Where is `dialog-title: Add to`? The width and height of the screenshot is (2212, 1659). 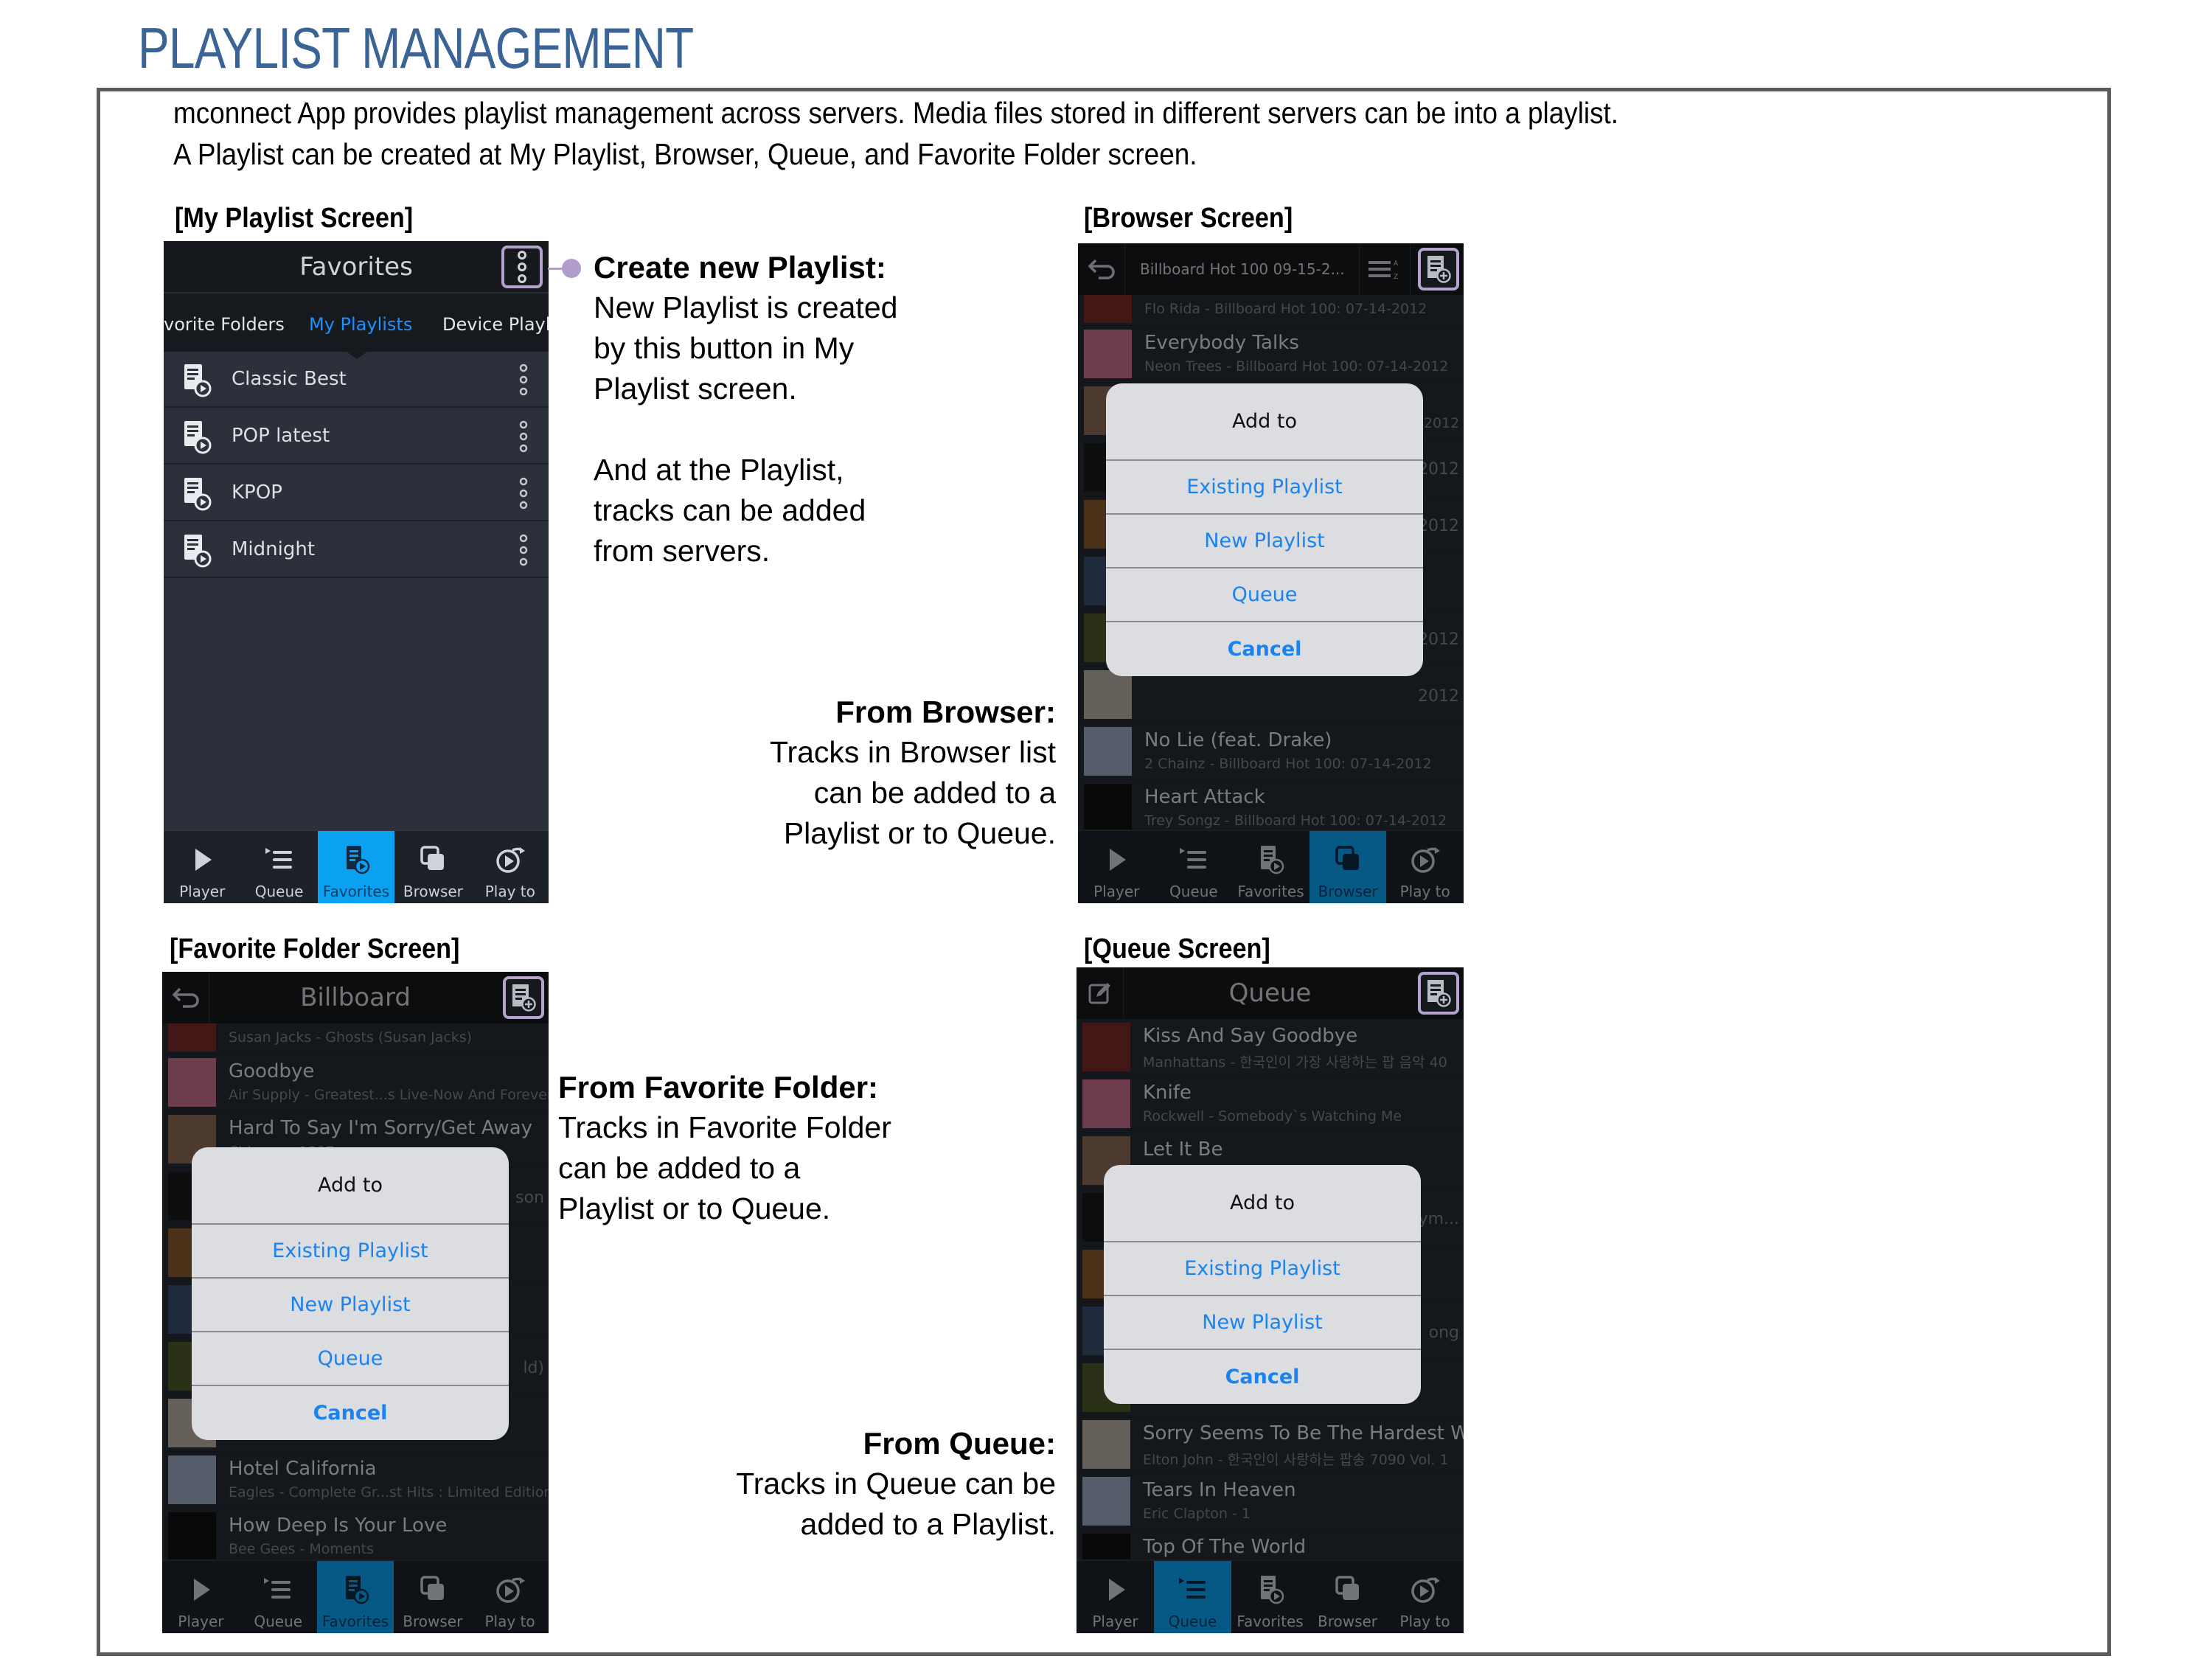 dialog-title: Add to is located at coordinates (350, 1186).